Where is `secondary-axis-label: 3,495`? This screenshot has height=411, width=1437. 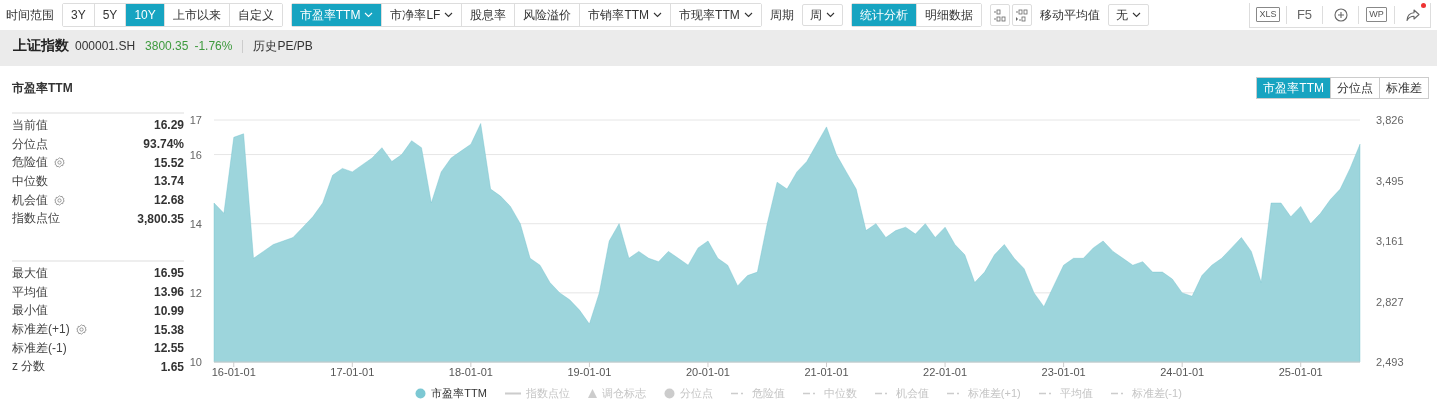
secondary-axis-label: 3,495 is located at coordinates (1390, 180).